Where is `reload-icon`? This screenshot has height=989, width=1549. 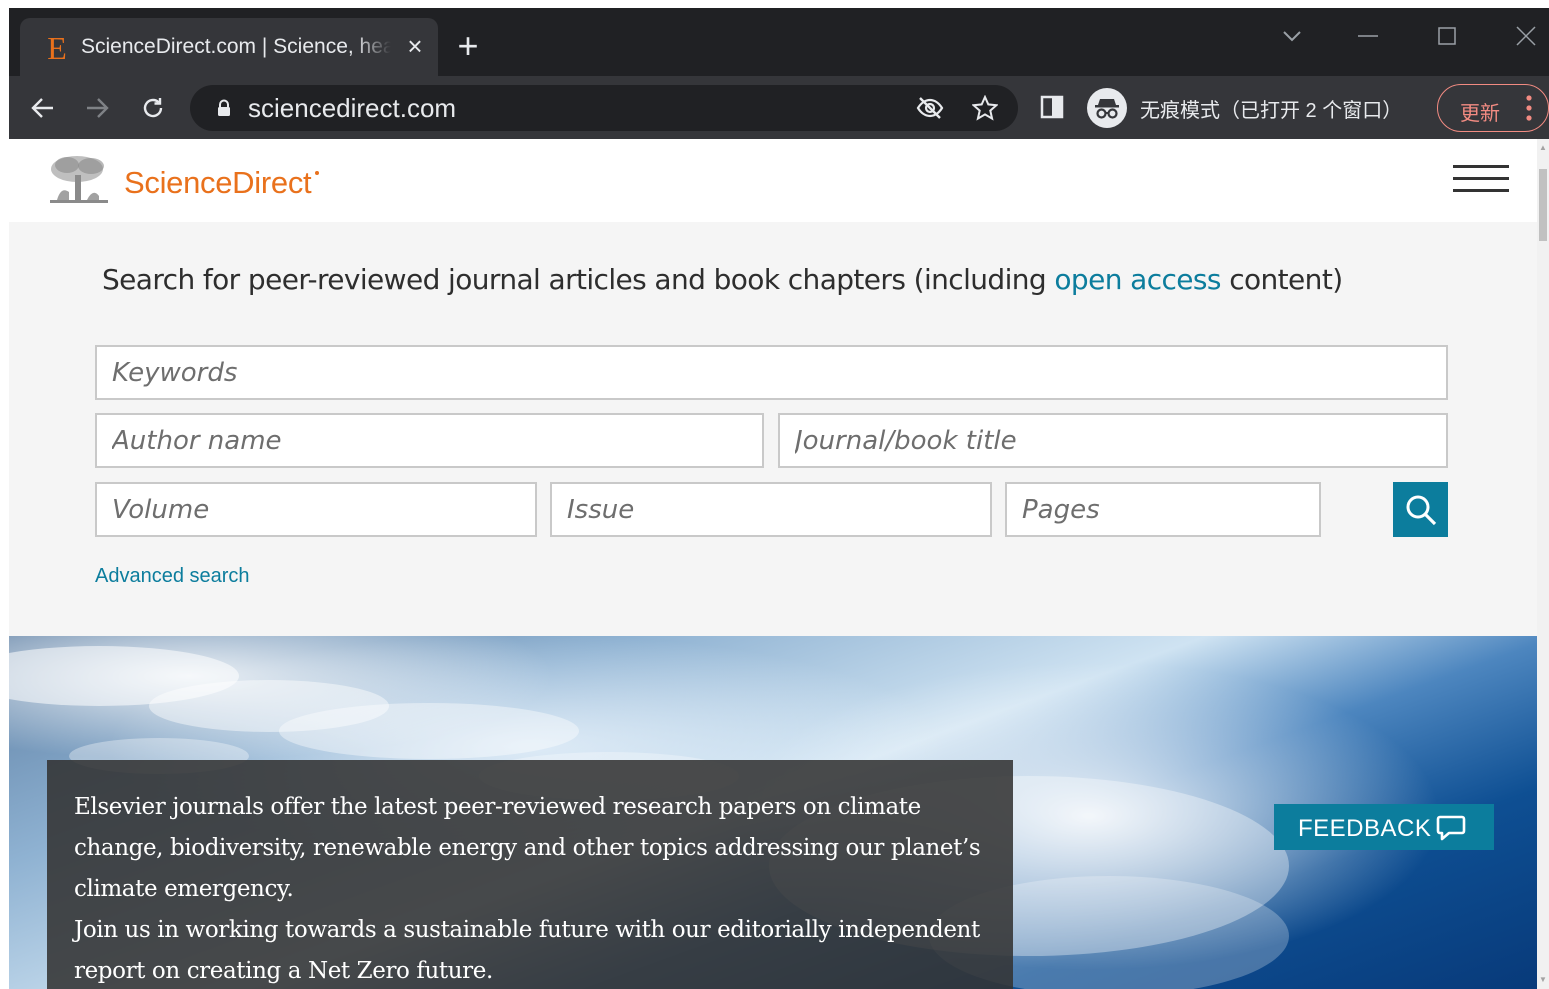 reload-icon is located at coordinates (153, 108).